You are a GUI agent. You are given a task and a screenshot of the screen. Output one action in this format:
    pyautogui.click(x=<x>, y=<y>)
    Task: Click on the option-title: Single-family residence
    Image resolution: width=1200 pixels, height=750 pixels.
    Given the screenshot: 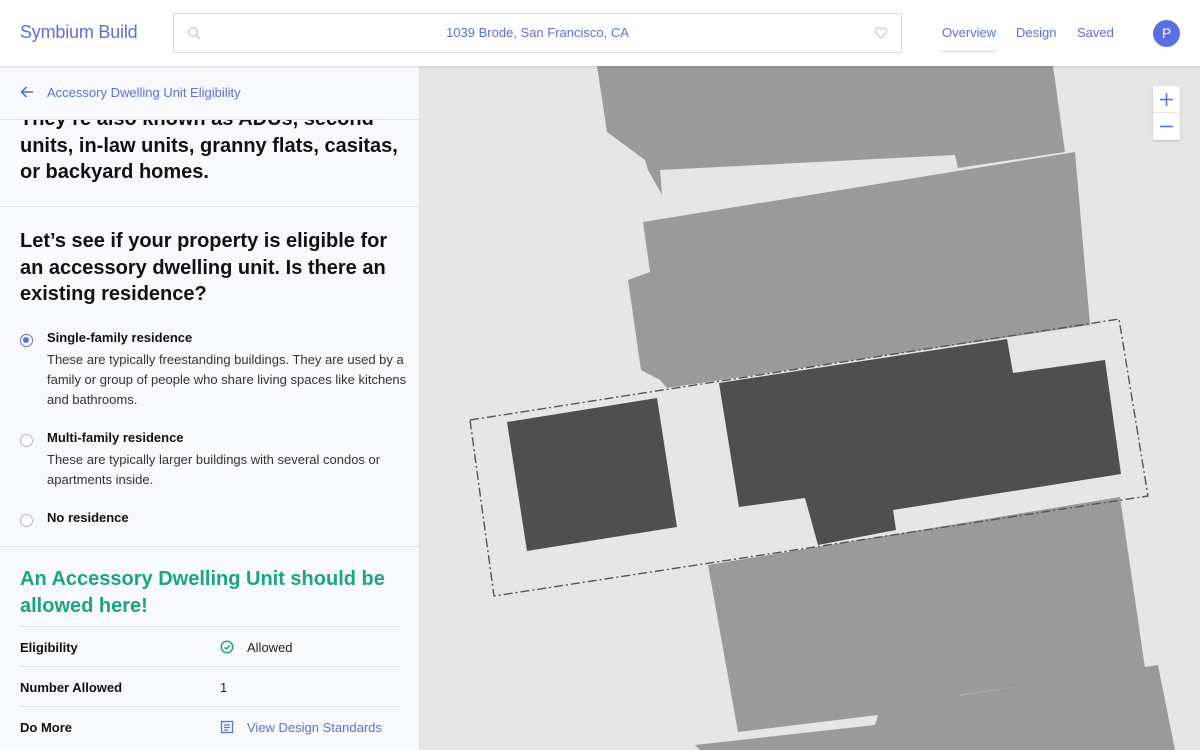 What is the action you would take?
    pyautogui.click(x=119, y=337)
    